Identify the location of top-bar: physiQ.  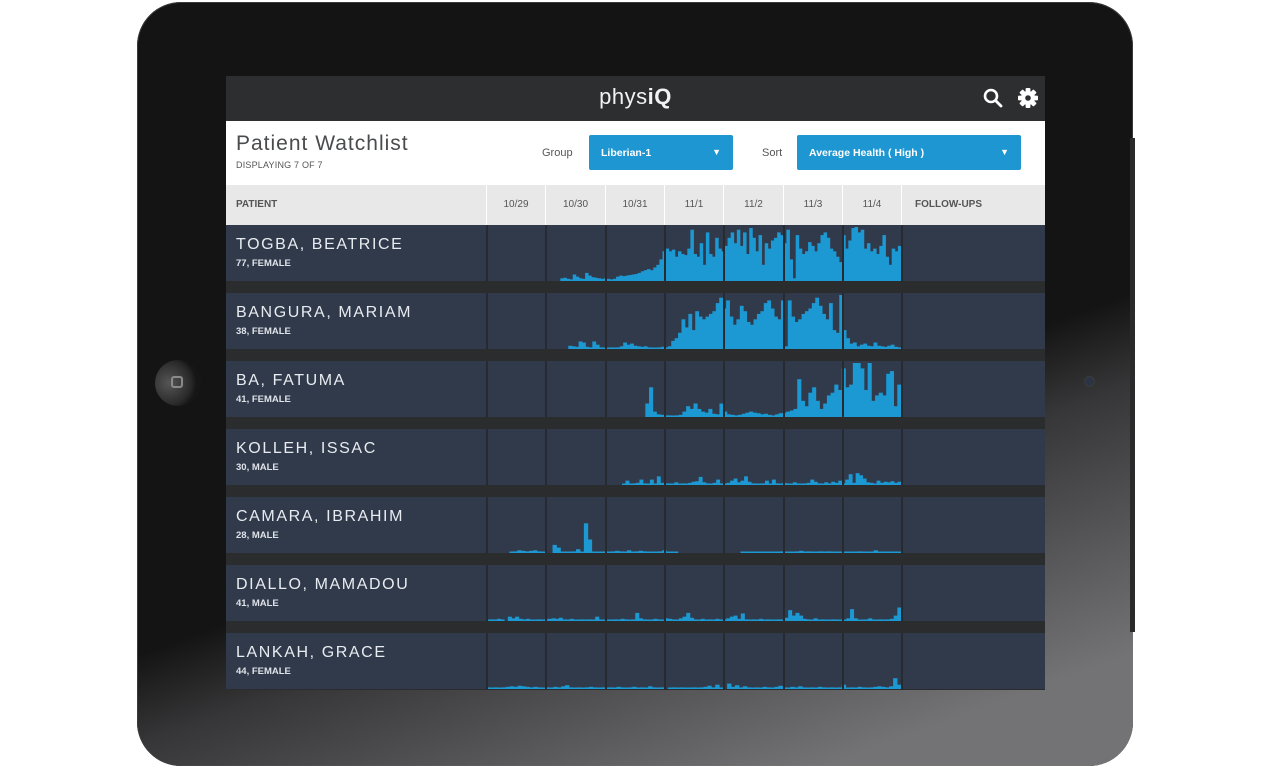
(635, 98).